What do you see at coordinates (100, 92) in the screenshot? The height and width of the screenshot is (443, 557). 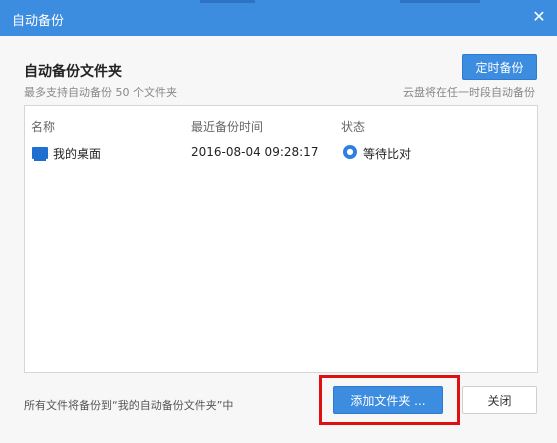 I see `section-subtitle: 最多支持自动备份 50 个文件夹` at bounding box center [100, 92].